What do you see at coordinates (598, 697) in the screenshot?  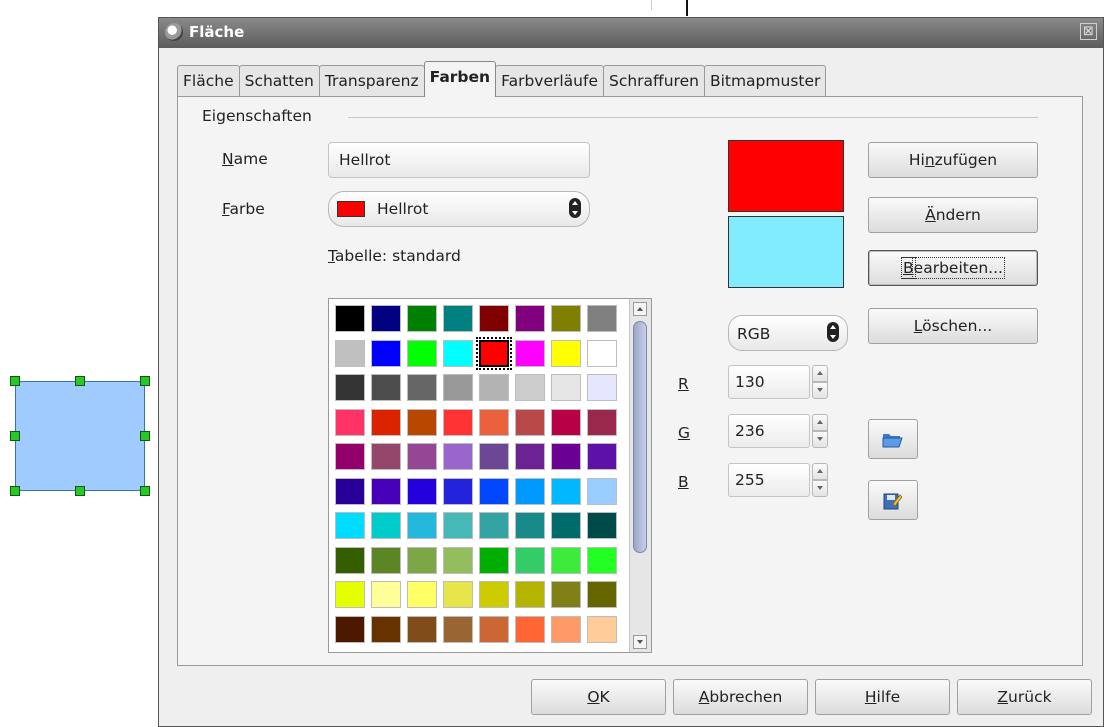 I see `ok-button: OK` at bounding box center [598, 697].